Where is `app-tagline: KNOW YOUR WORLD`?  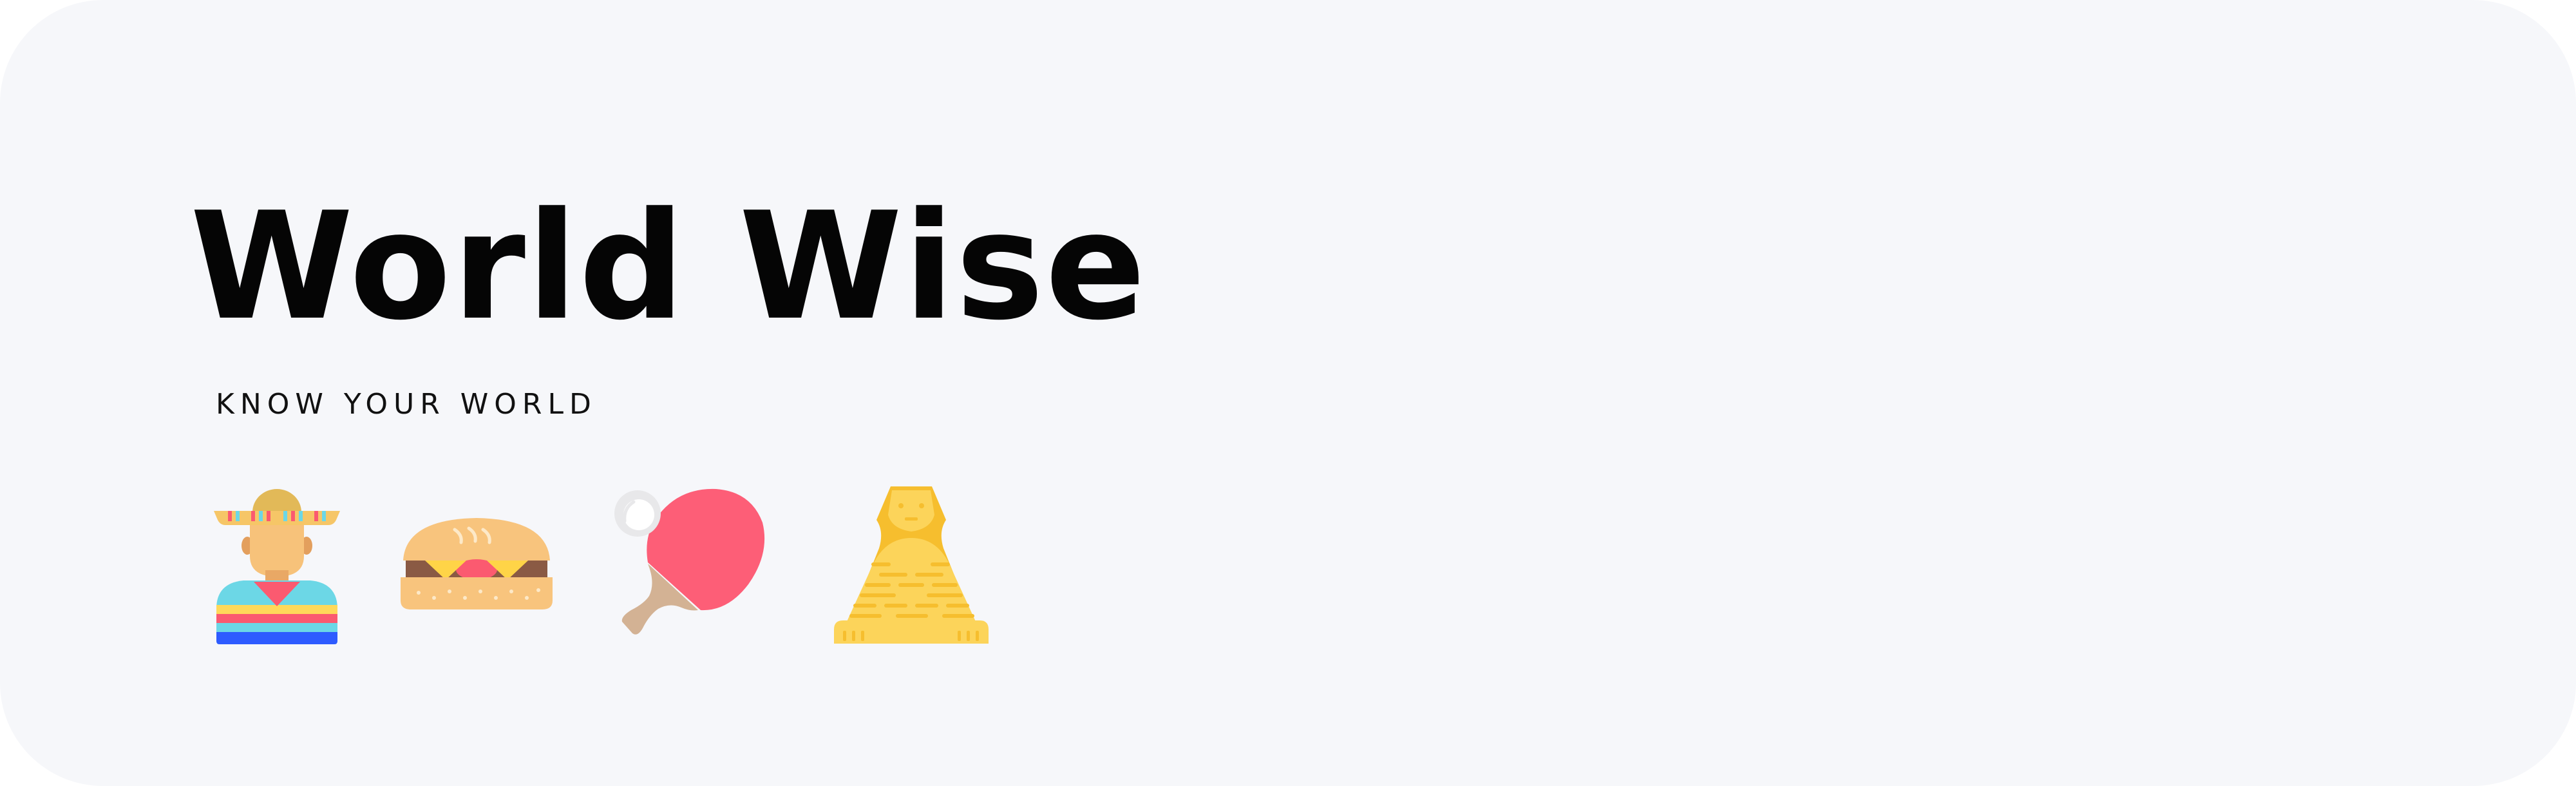
app-tagline: KNOW YOUR WORLD is located at coordinates (406, 404).